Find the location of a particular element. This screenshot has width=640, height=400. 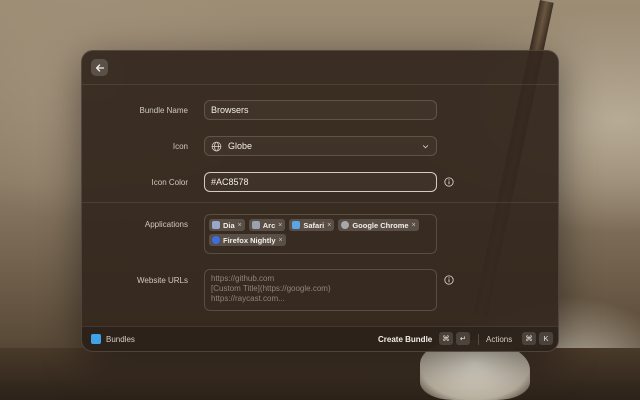

firefox-app-icon is located at coordinates (216, 240).